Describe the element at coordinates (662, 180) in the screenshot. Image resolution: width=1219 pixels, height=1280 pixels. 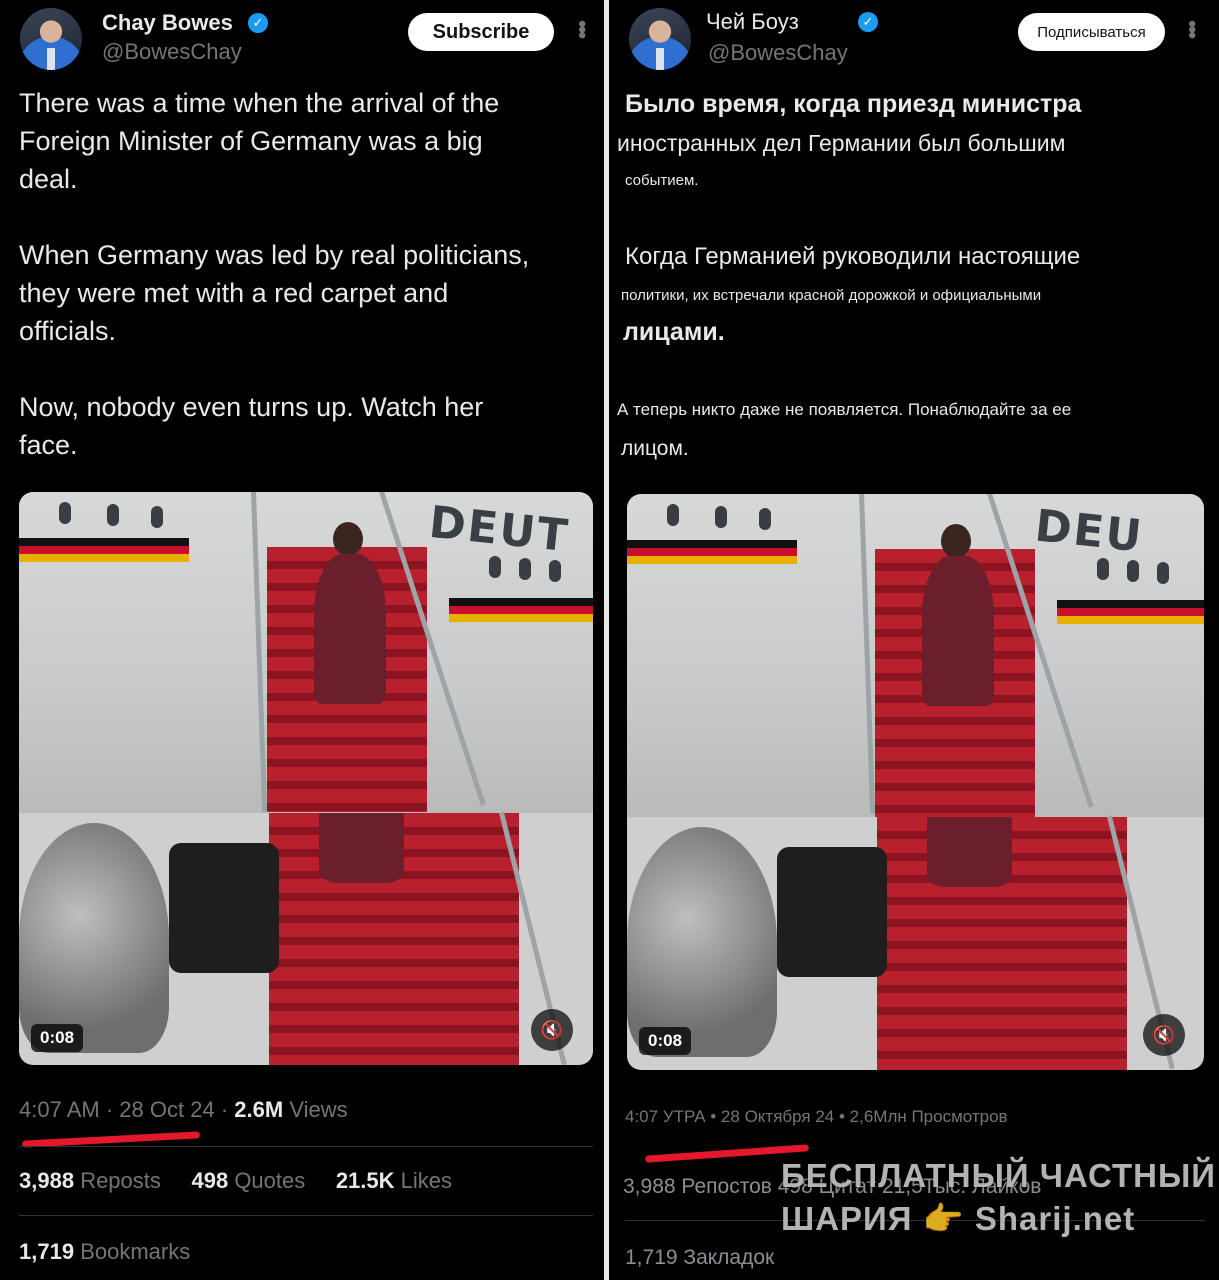
I see `tweet-line-3: событием.` at that location.